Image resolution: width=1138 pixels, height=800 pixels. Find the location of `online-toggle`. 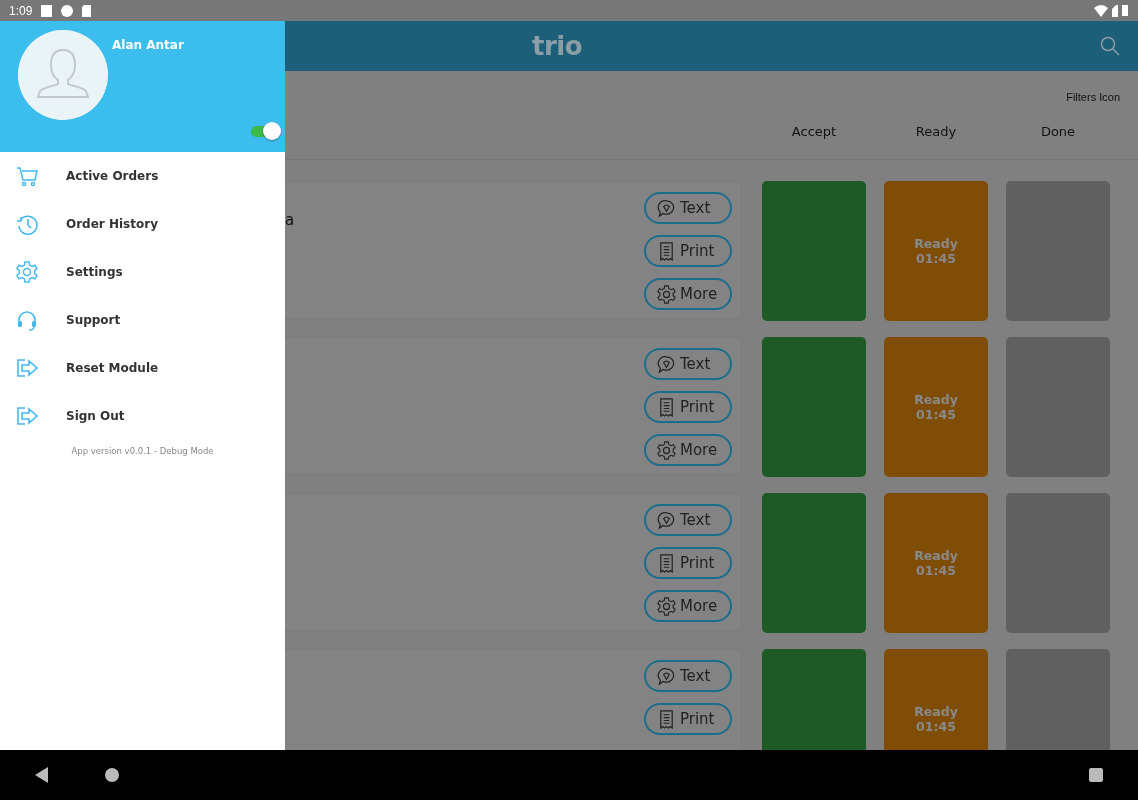

online-toggle is located at coordinates (266, 131).